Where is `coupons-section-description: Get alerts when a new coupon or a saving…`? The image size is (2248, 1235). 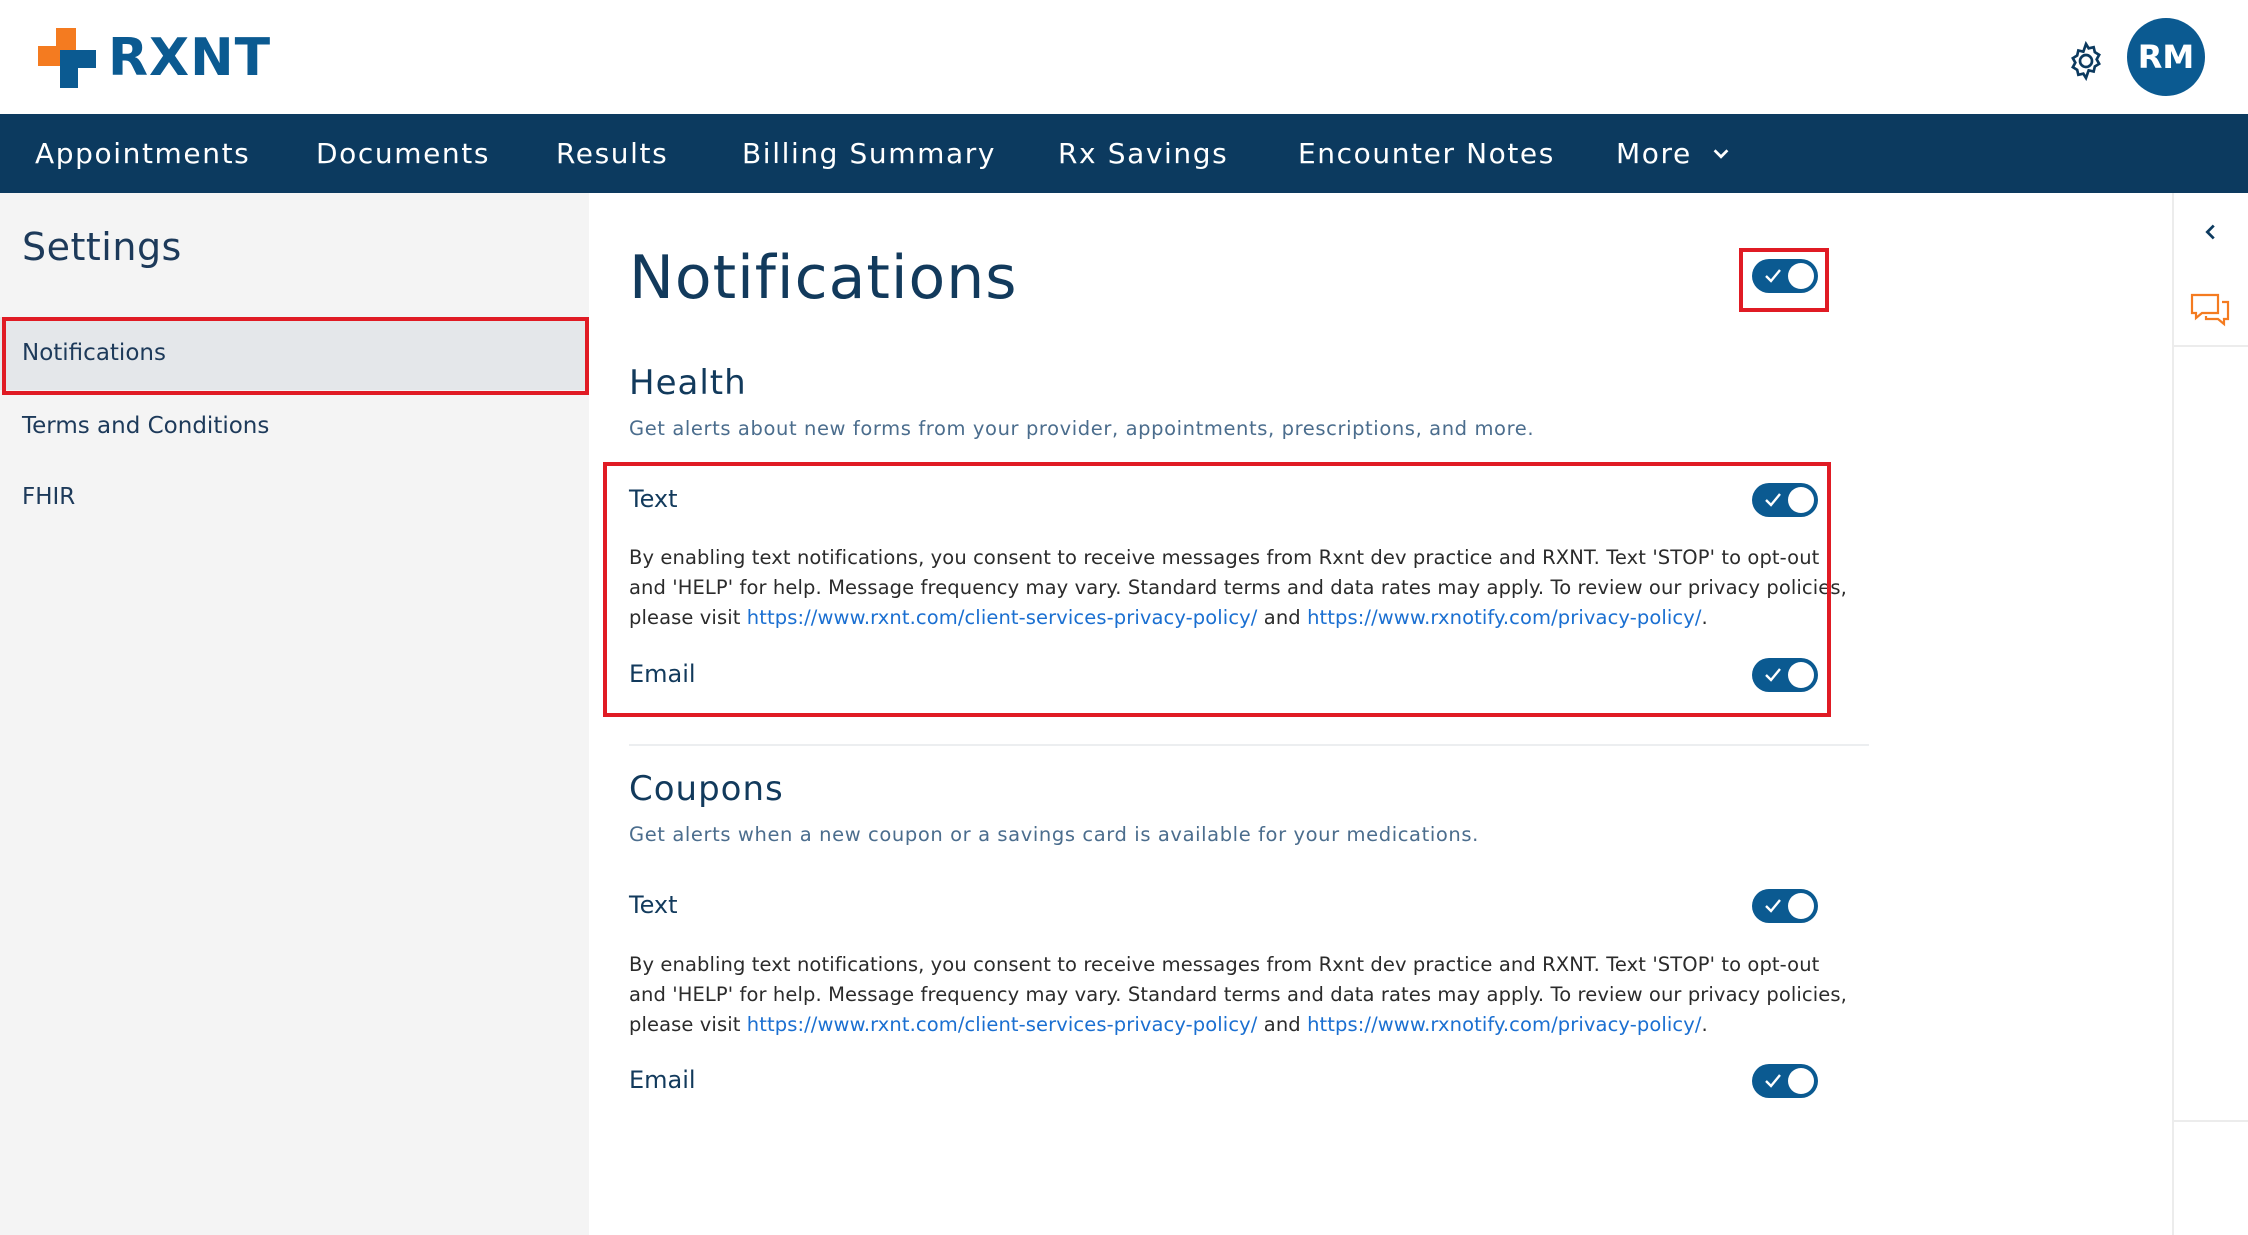 coupons-section-description: Get alerts when a new coupon or a saving… is located at coordinates (1054, 834).